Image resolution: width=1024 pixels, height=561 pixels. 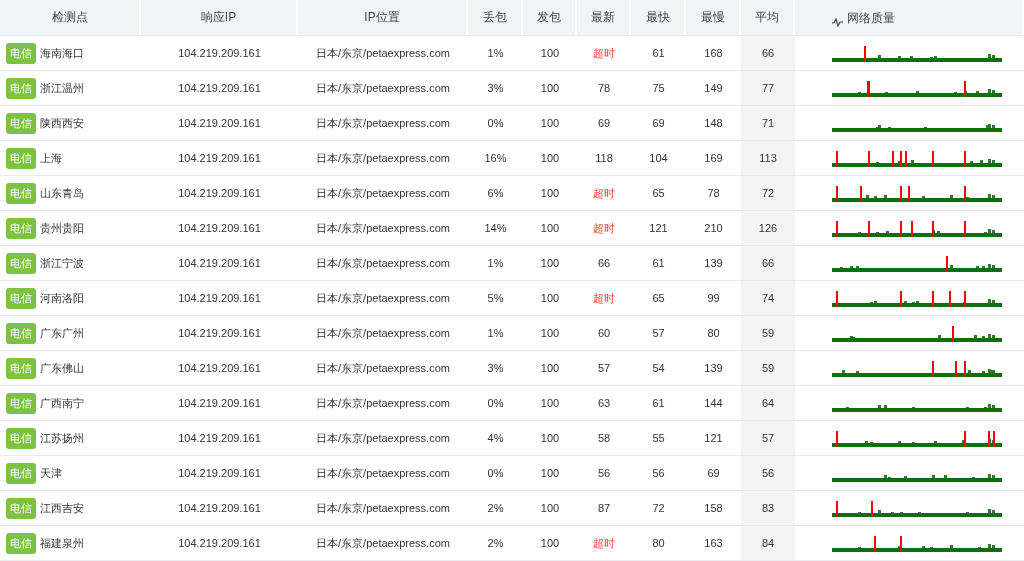 What do you see at coordinates (495, 438) in the screenshot?
I see `table-cell: 4%` at bounding box center [495, 438].